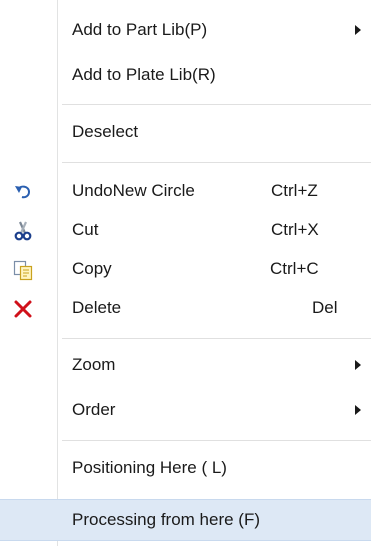  What do you see at coordinates (94, 364) in the screenshot?
I see `menu-item-label: Zoom` at bounding box center [94, 364].